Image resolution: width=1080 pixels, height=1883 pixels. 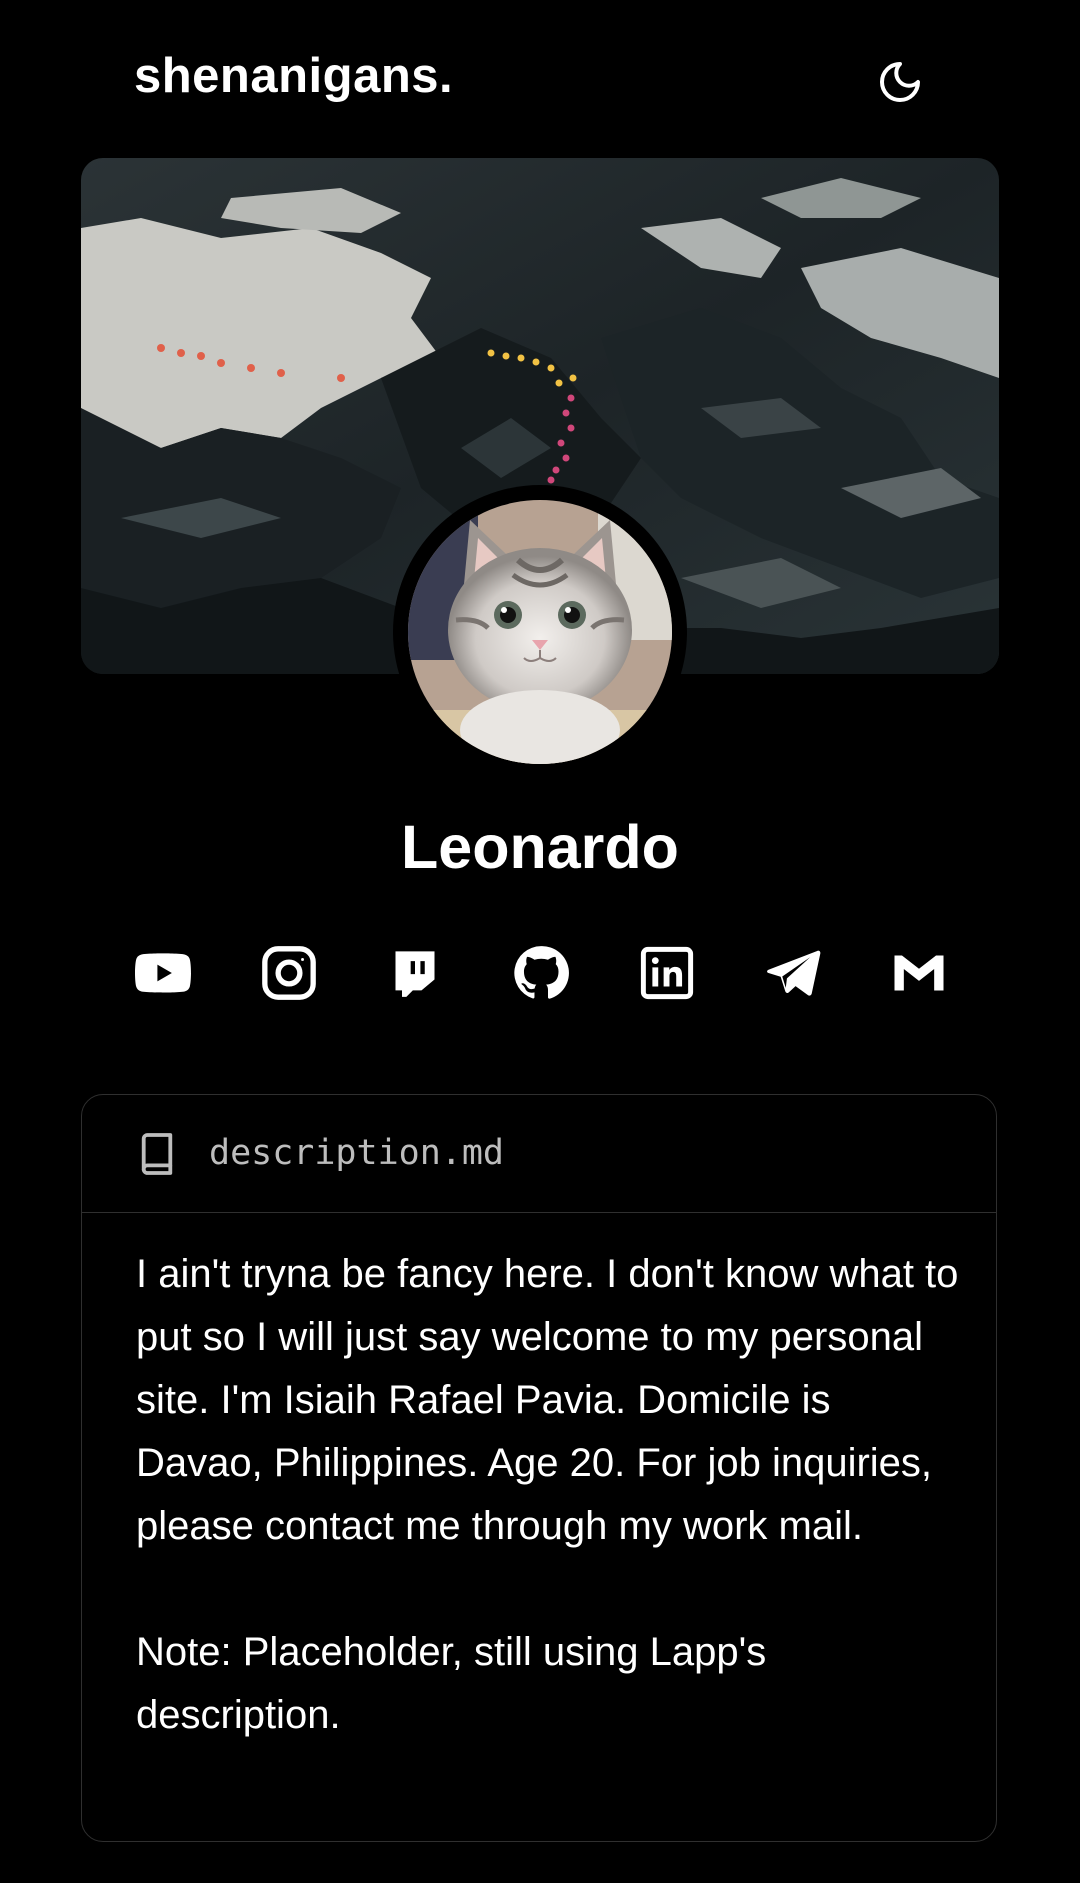 What do you see at coordinates (540, 80) in the screenshot?
I see `site-header: shenanigans.` at bounding box center [540, 80].